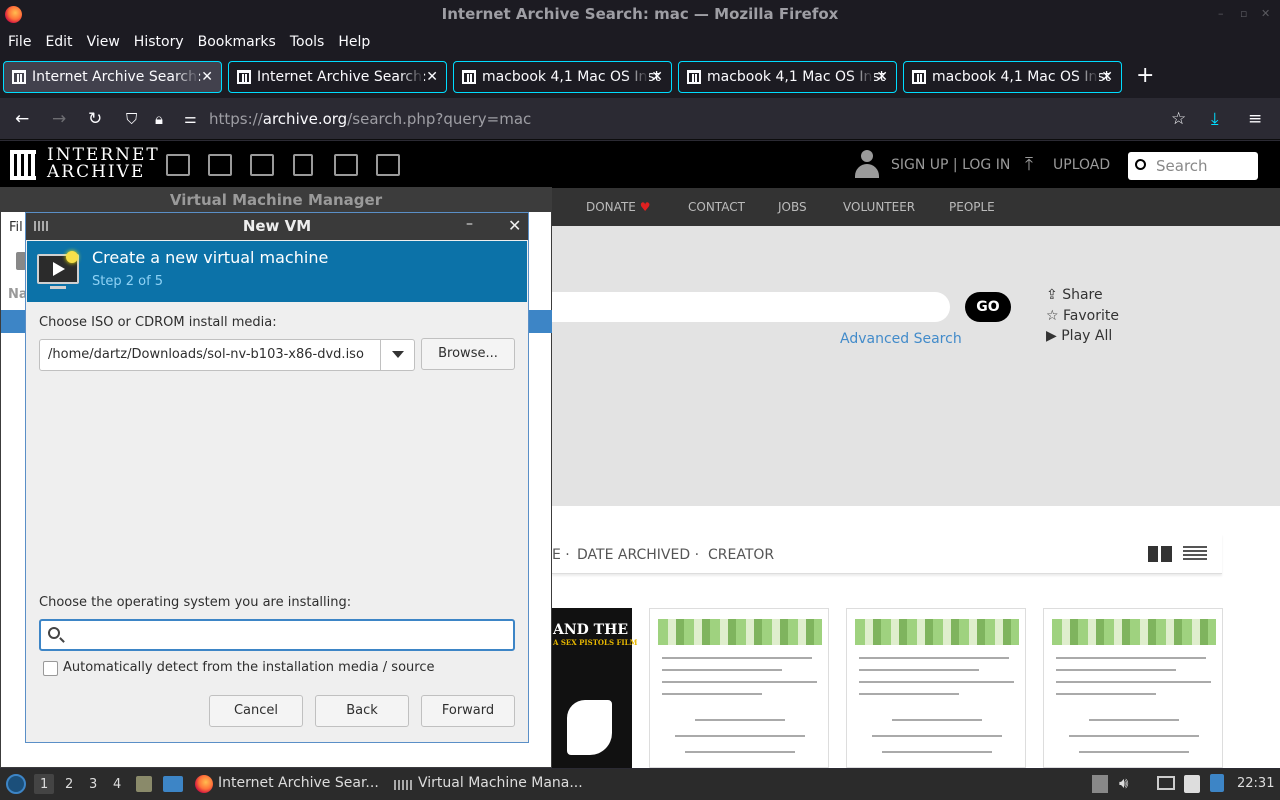 The width and height of the screenshot is (1280, 800). What do you see at coordinates (867, 165) in the screenshot?
I see `user-avatar-icon` at bounding box center [867, 165].